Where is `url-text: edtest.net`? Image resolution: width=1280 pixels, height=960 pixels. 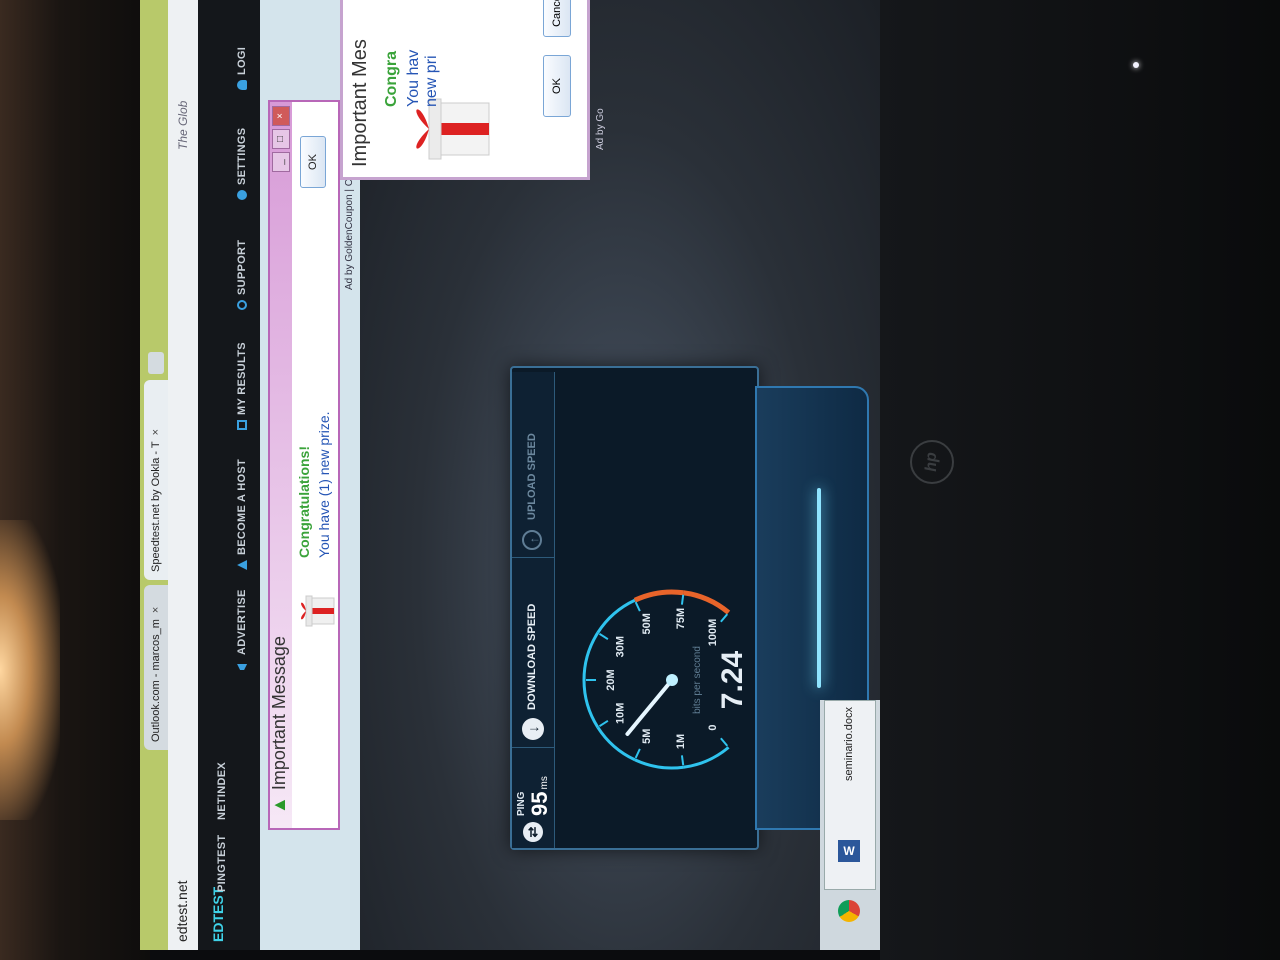
url-text: edtest.net is located at coordinates (182, 912).